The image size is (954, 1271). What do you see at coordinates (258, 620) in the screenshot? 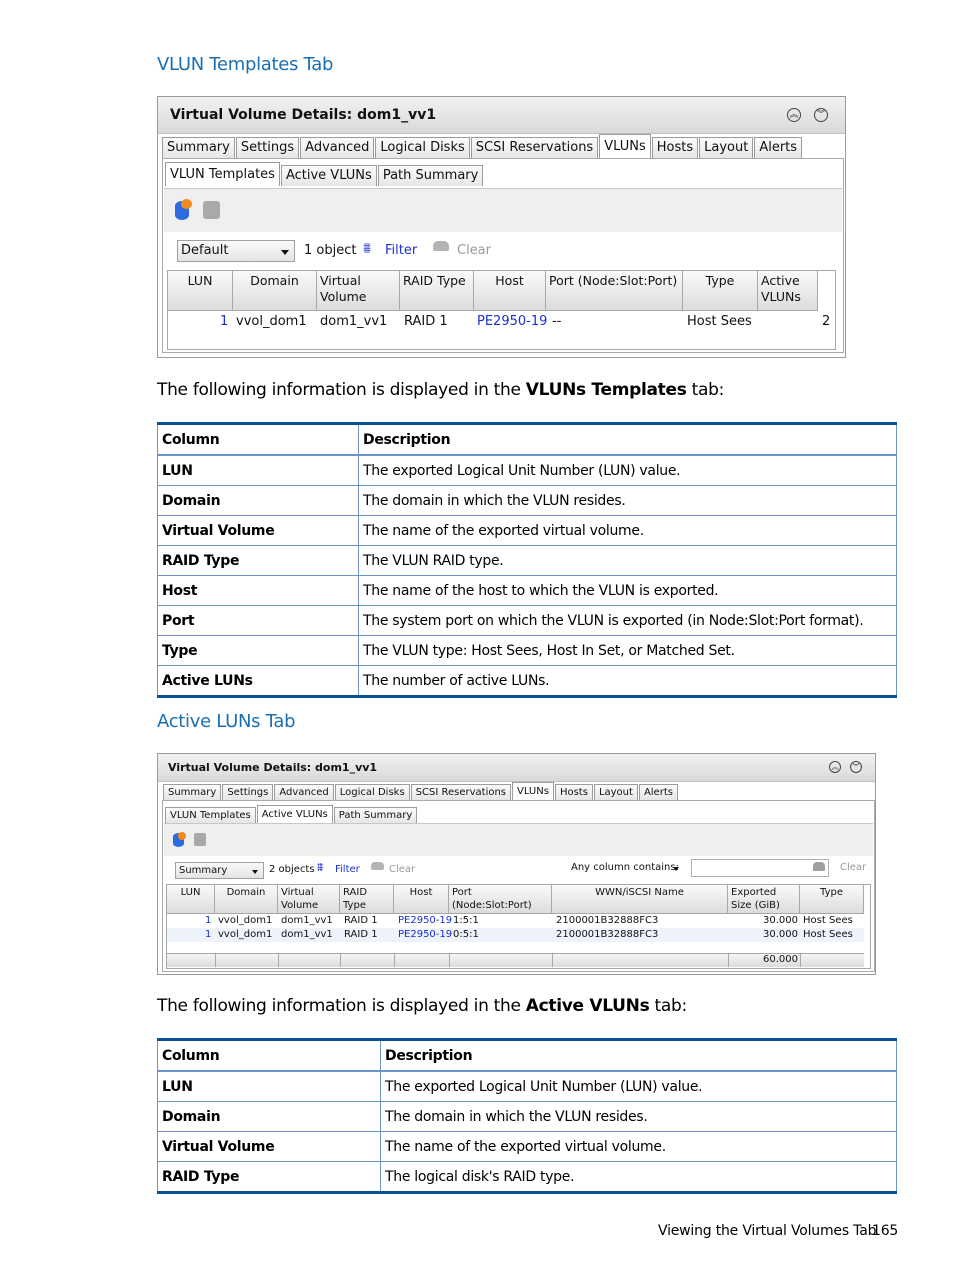
I see `row-column-name: Port` at bounding box center [258, 620].